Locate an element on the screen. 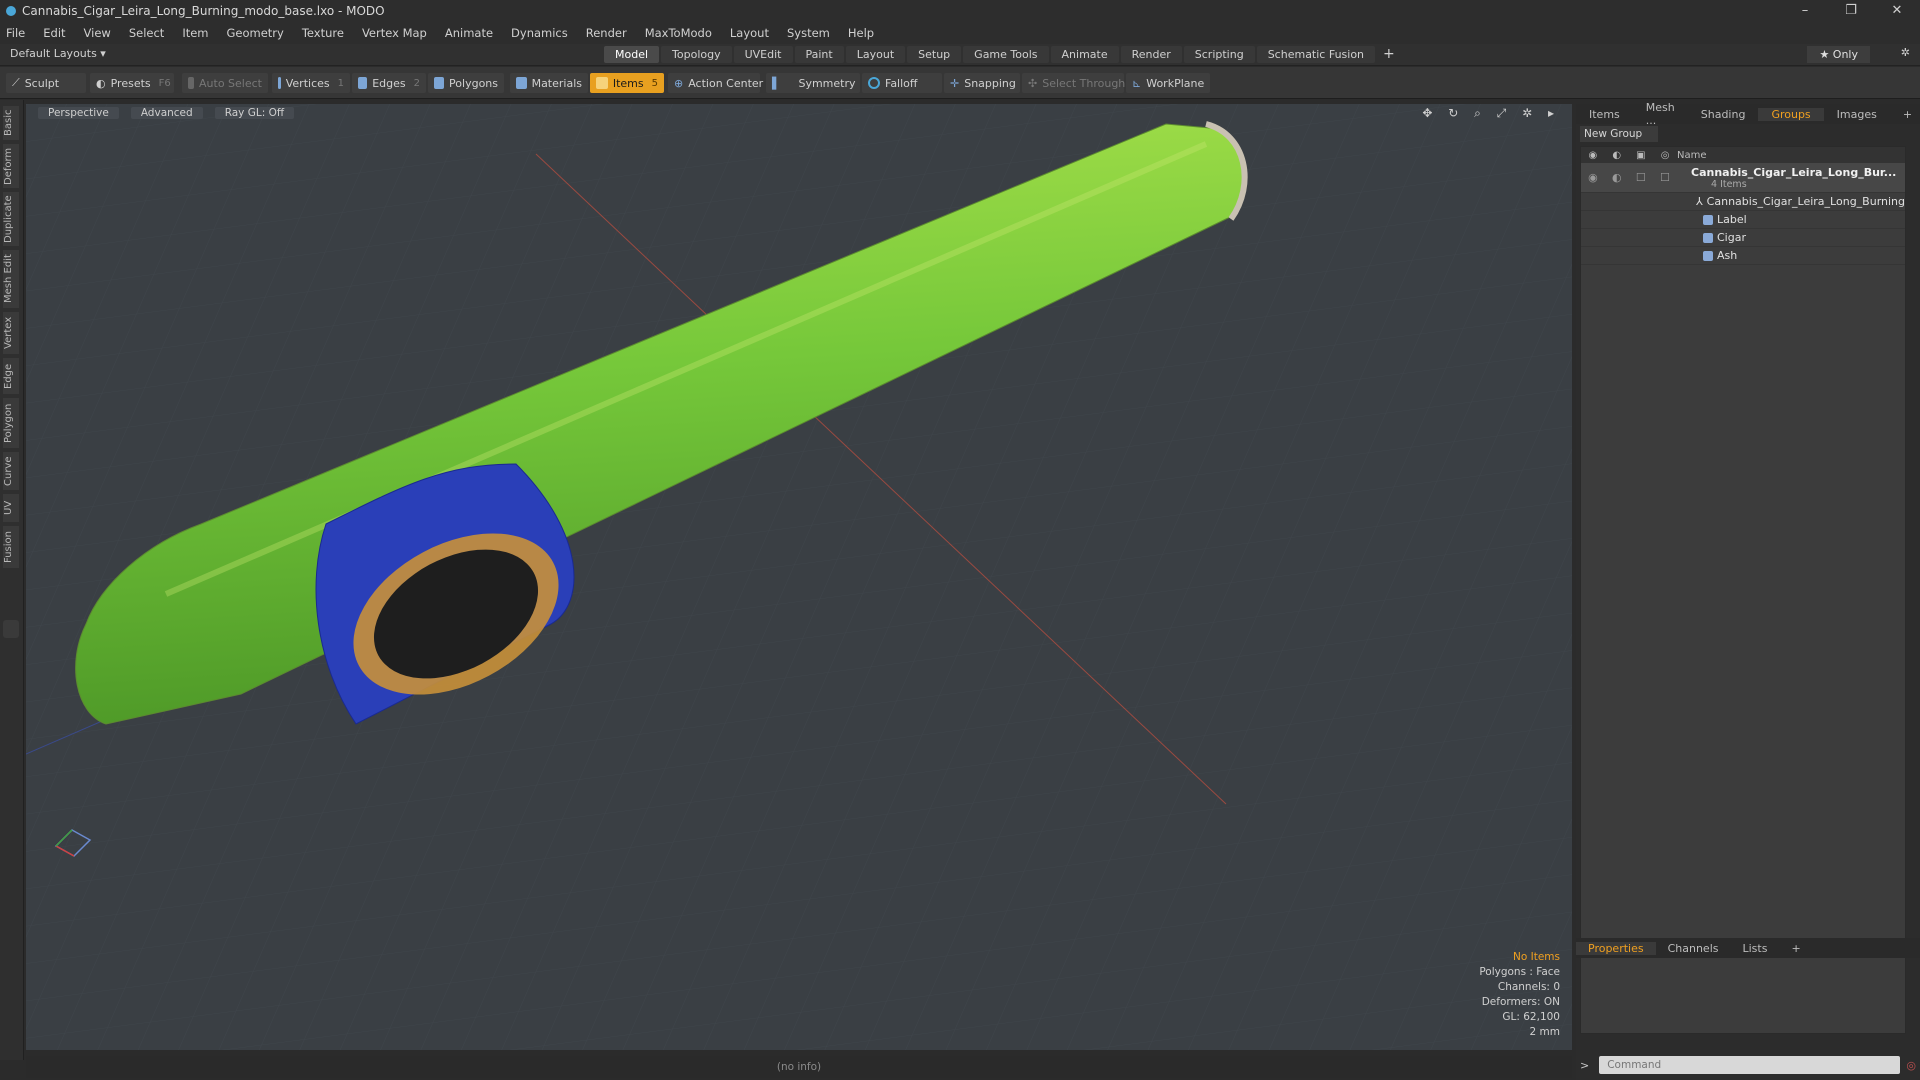  tree-item-ash: Ash is located at coordinates (1743, 256).